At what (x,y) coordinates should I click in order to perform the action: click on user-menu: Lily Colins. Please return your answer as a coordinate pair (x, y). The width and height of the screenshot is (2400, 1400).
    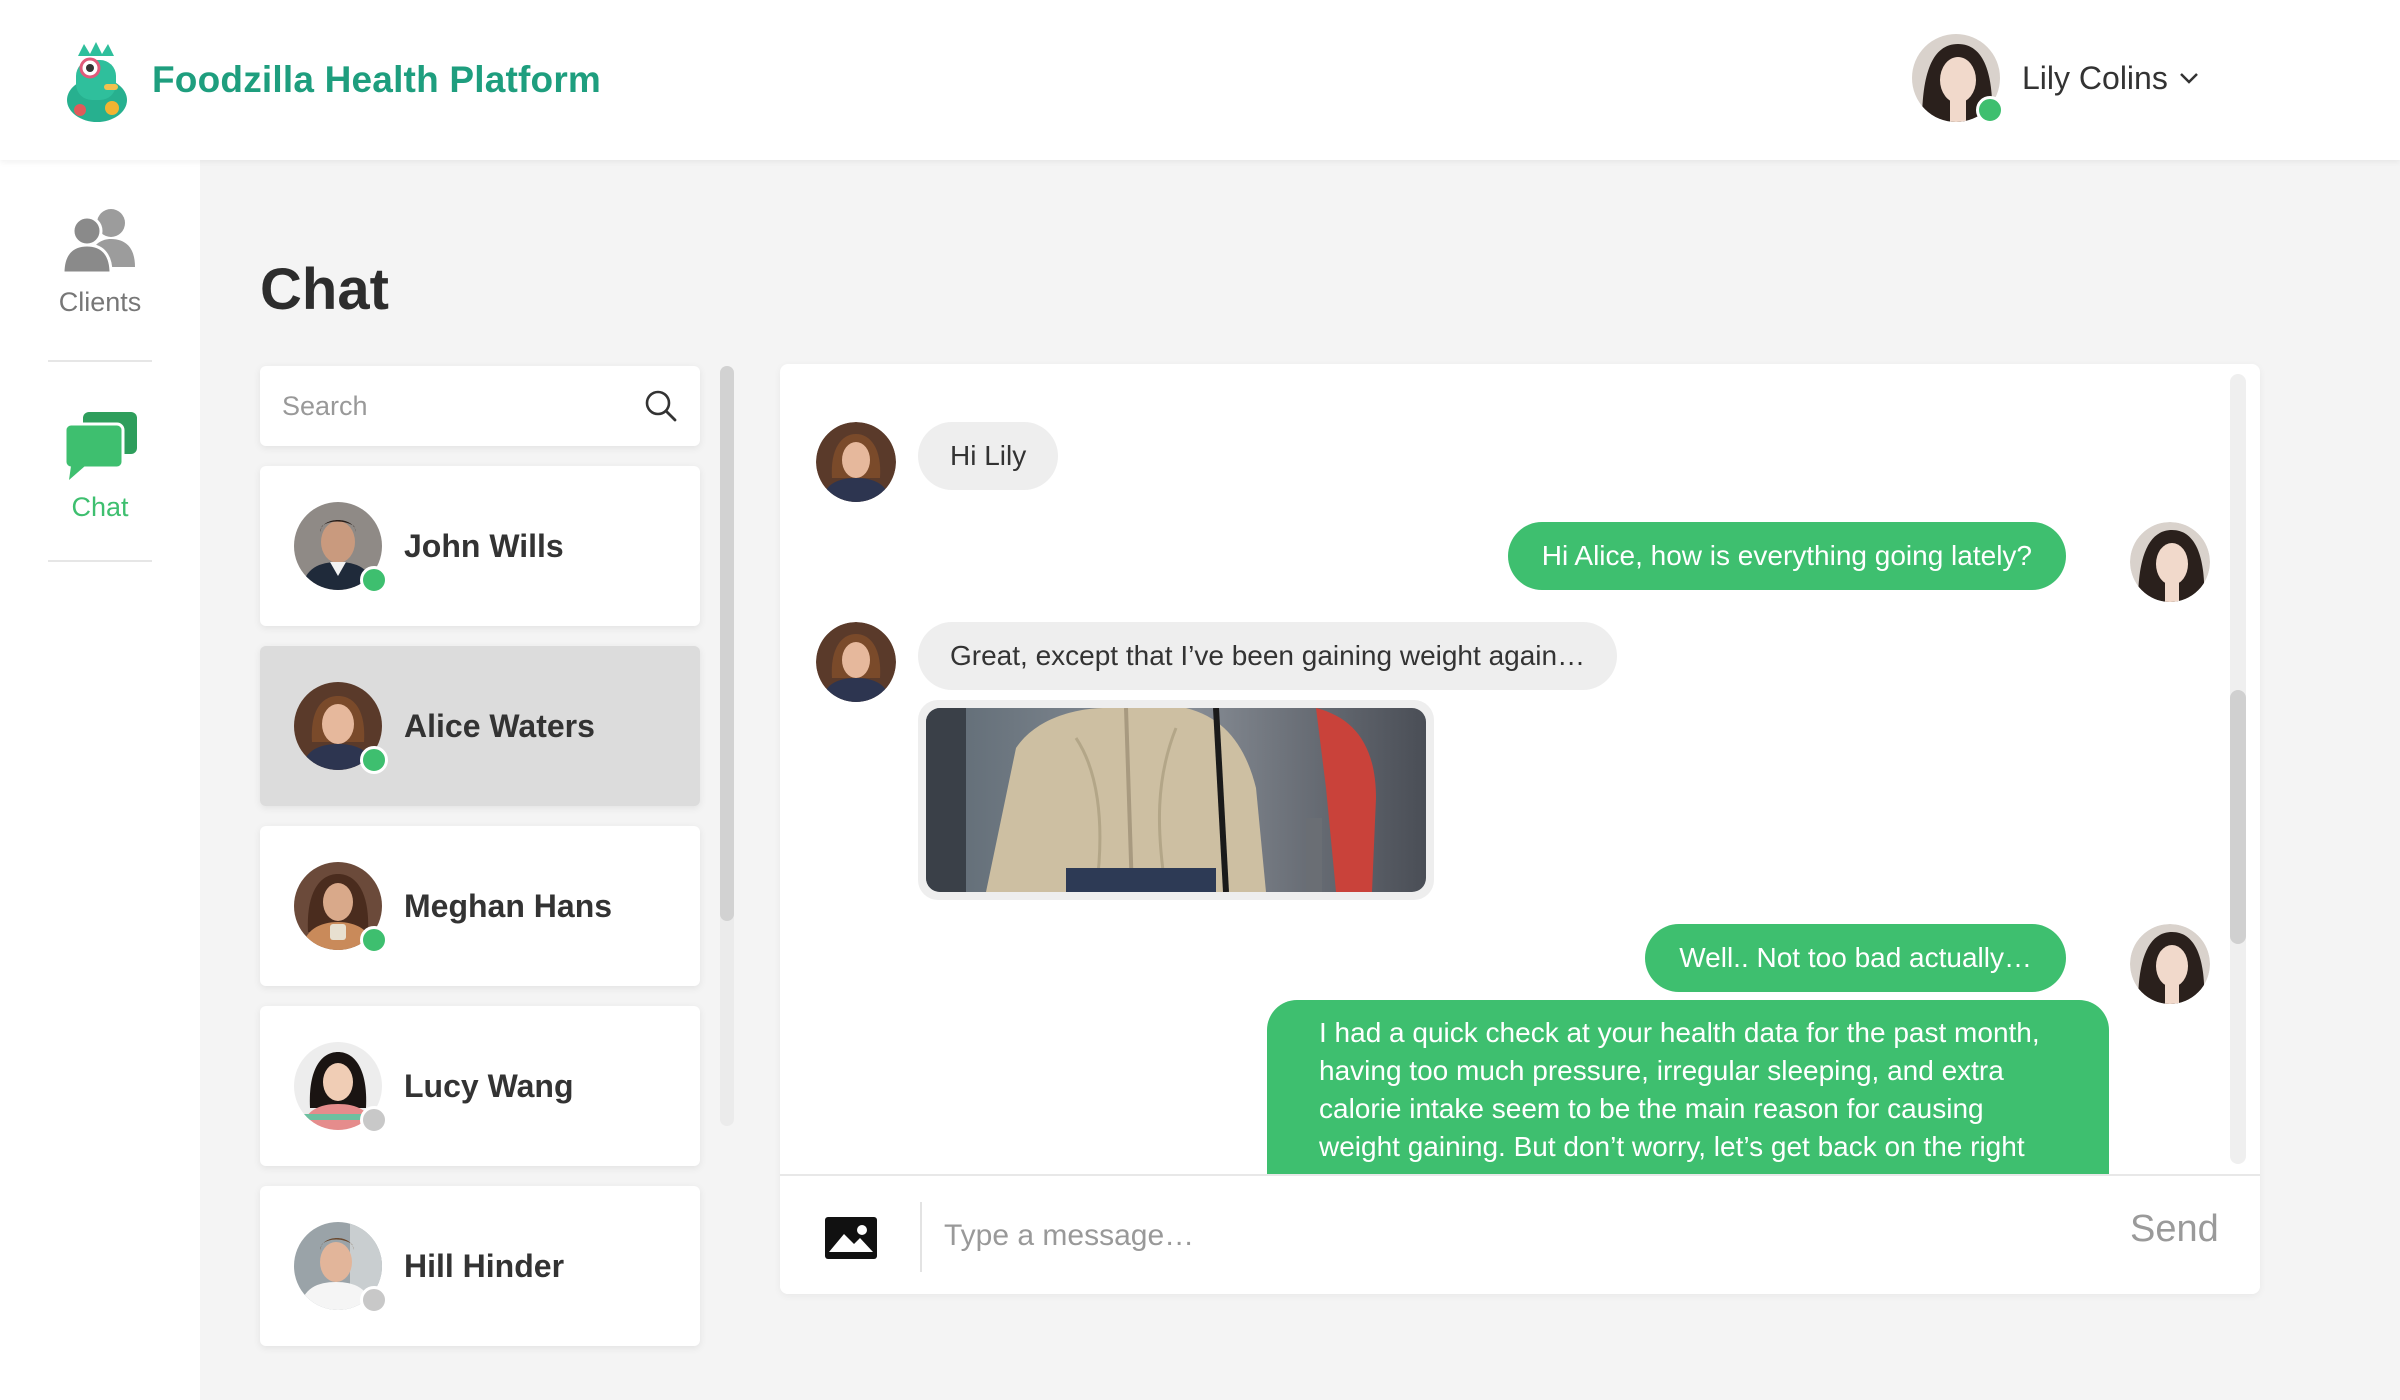
    Looking at the image, I should click on (2056, 79).